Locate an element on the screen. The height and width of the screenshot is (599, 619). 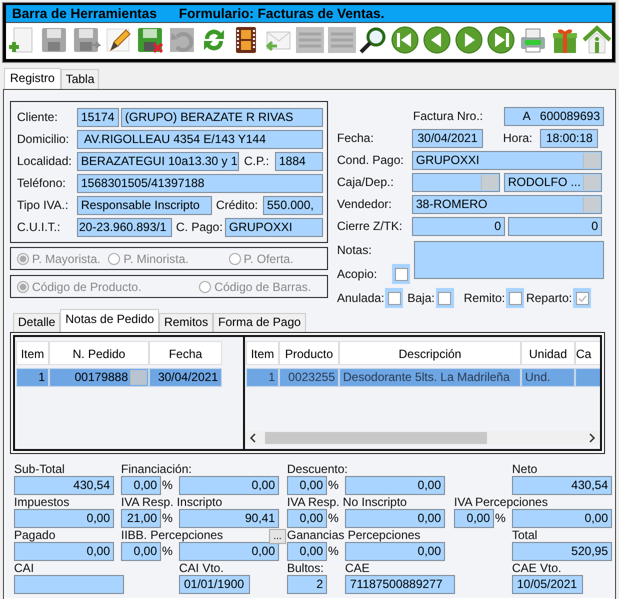
first-record-icon is located at coordinates (405, 40).